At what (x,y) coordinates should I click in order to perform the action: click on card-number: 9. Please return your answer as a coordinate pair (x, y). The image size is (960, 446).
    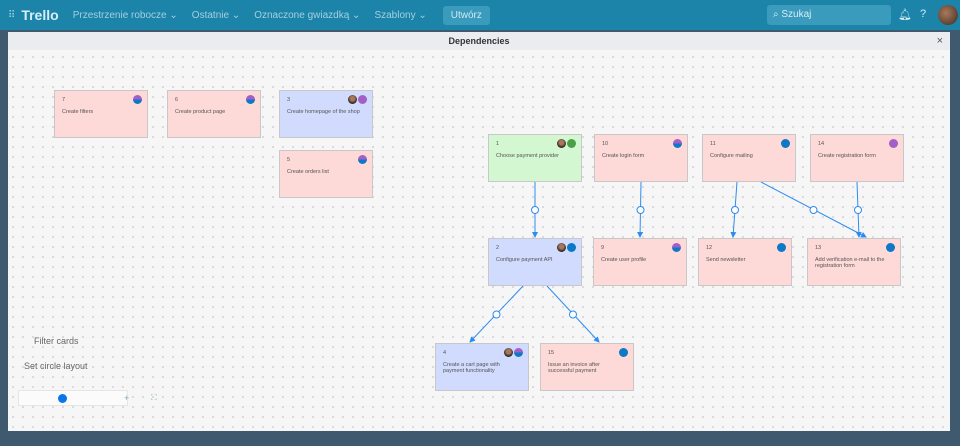
    Looking at the image, I should click on (603, 248).